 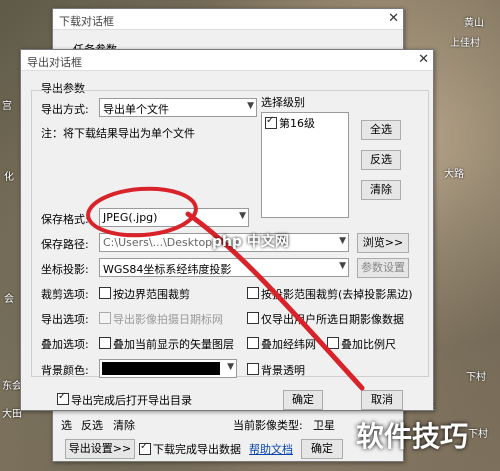 I want to click on export-dialog-titlebar: 导出对话框 ✕, so click(x=227, y=60).